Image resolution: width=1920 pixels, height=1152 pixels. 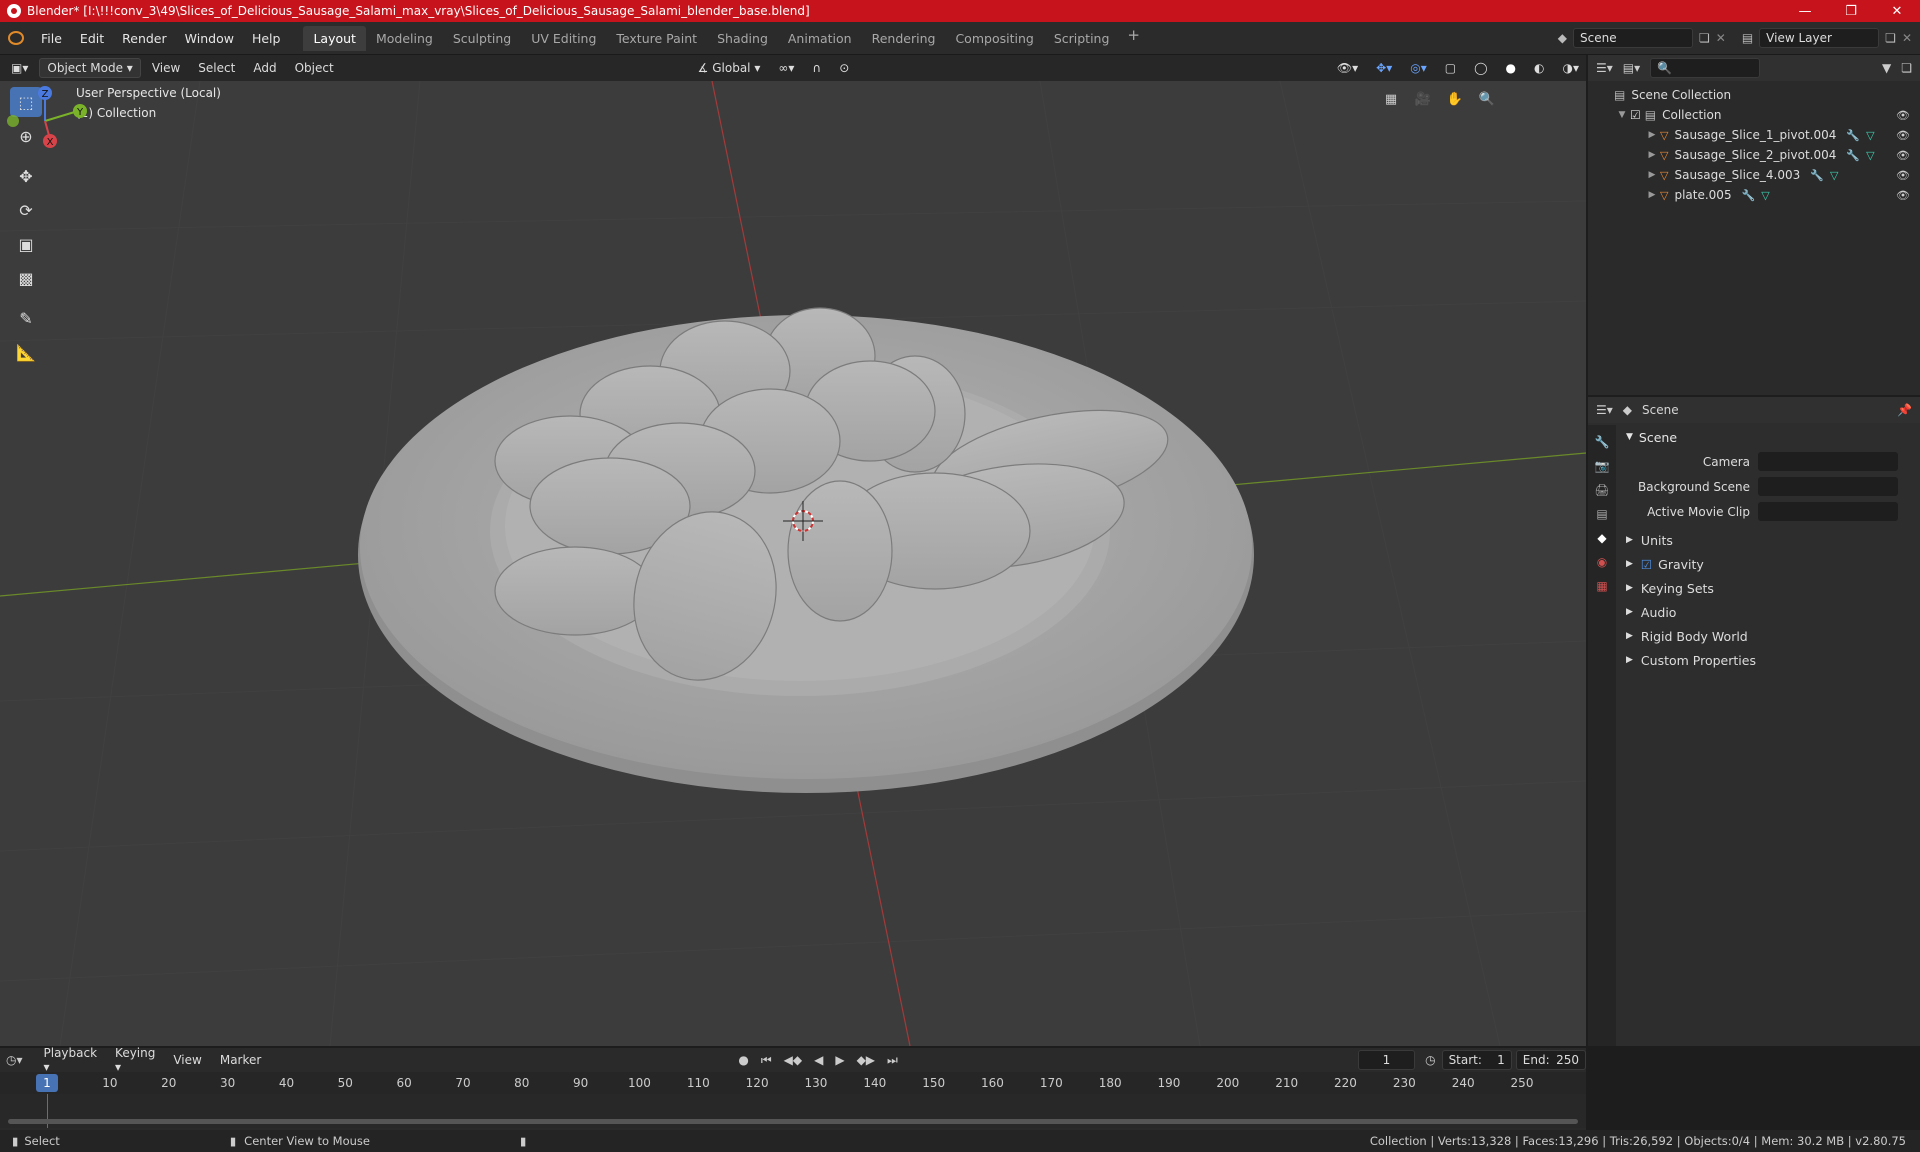 I want to click on background-scene-field, so click(x=1828, y=486).